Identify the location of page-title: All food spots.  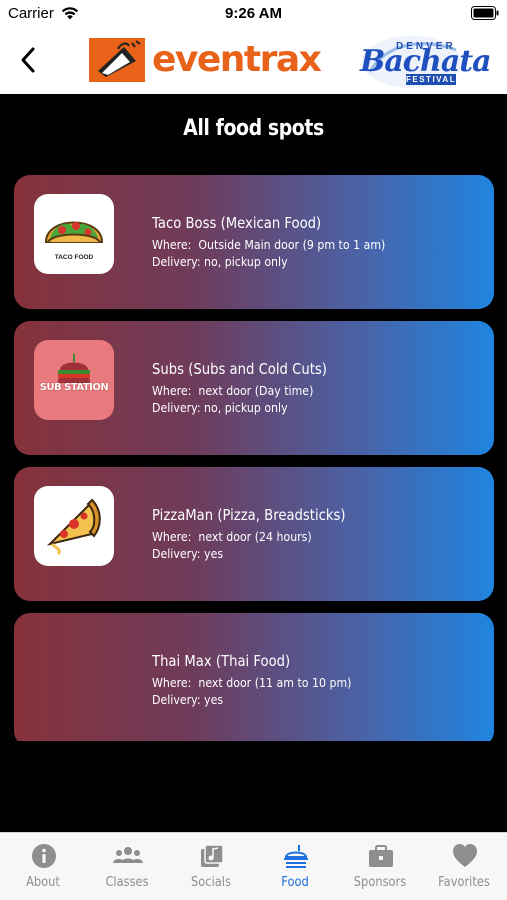
(253, 128).